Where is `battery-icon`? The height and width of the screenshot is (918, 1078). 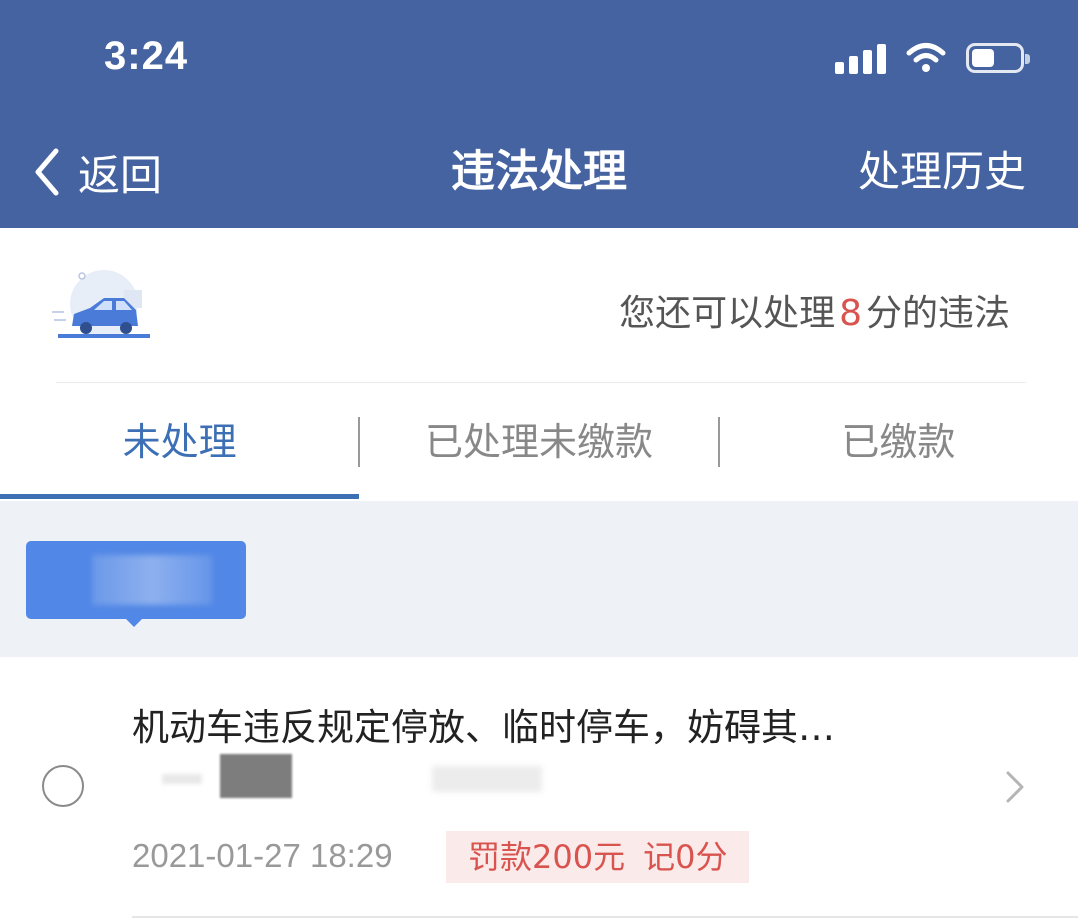
battery-icon is located at coordinates (998, 58).